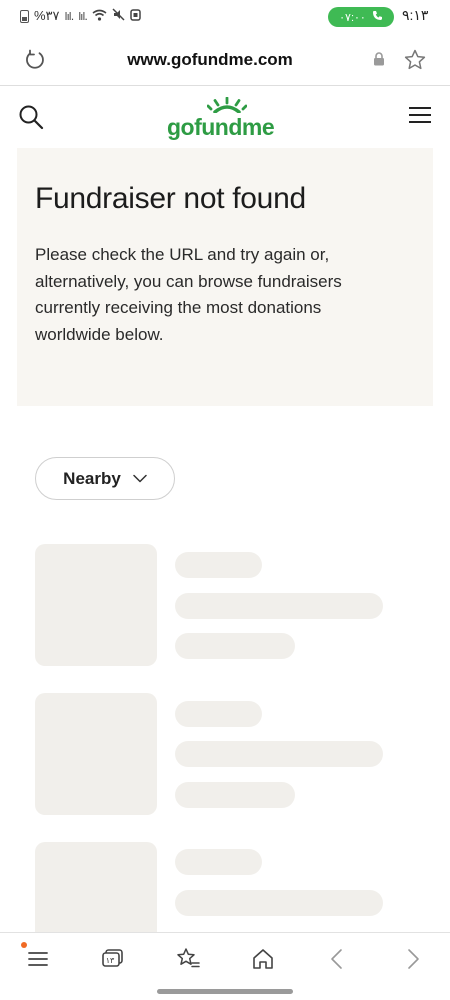 The height and width of the screenshot is (1000, 450). I want to click on ongoing-call-pill: ۰۷:۰۰, so click(361, 17).